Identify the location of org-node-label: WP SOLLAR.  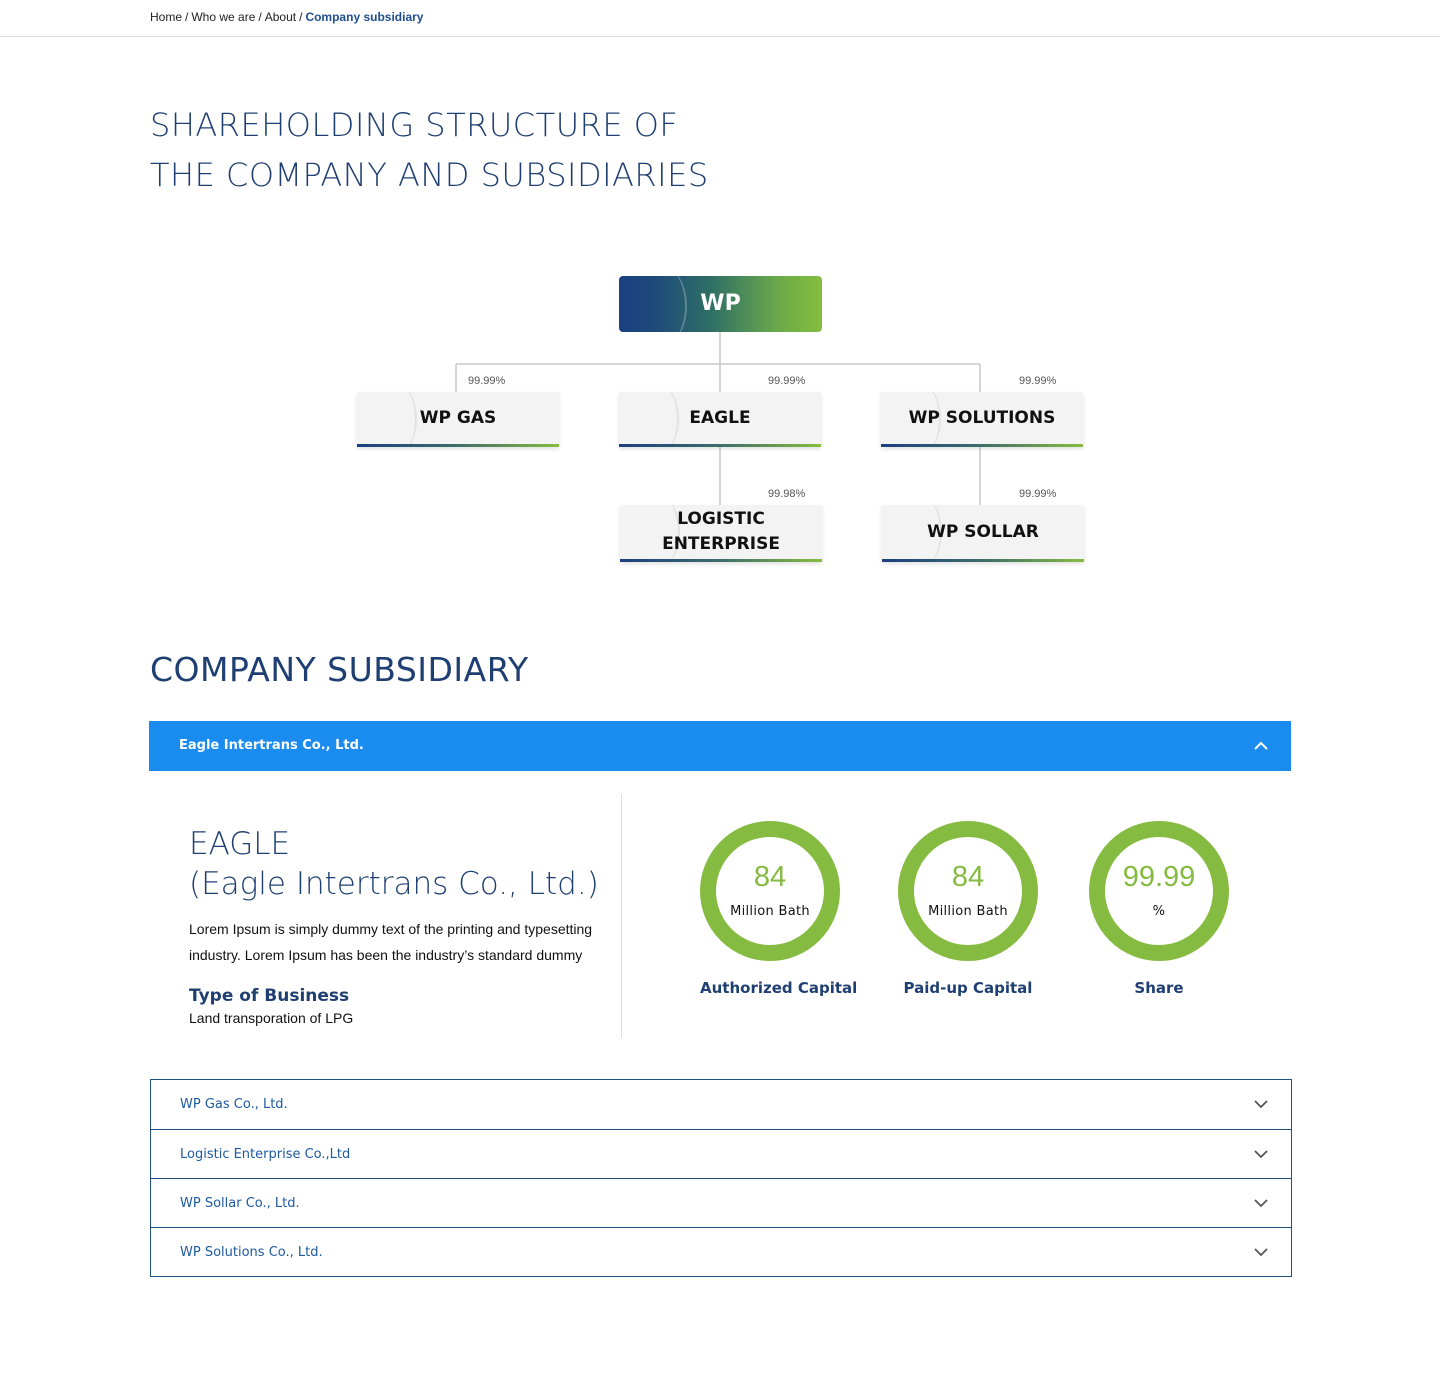
(983, 531).